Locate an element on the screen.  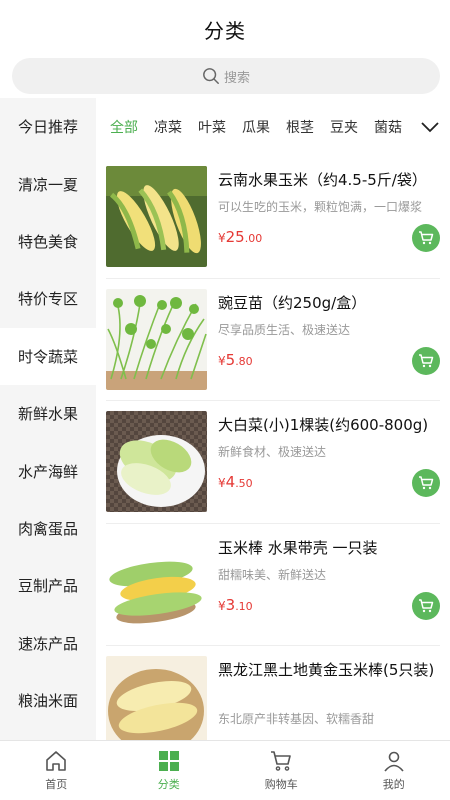
chevron-down-icon is located at coordinates (430, 127).